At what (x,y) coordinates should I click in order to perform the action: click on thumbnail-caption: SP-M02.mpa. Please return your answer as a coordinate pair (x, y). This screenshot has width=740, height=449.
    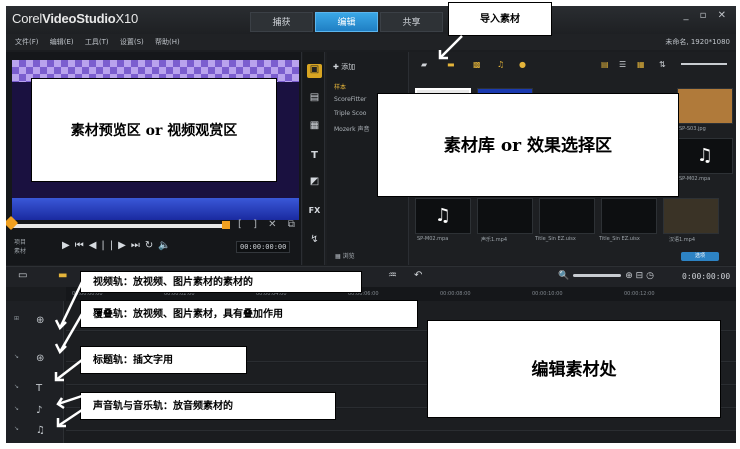
    Looking at the image, I should click on (433, 239).